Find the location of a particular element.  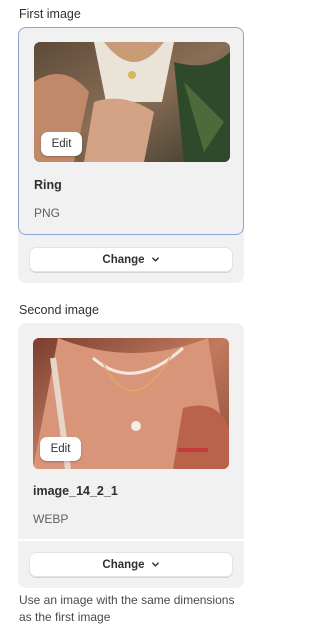

second-image-title: image_14_2_1 is located at coordinates (75, 491).